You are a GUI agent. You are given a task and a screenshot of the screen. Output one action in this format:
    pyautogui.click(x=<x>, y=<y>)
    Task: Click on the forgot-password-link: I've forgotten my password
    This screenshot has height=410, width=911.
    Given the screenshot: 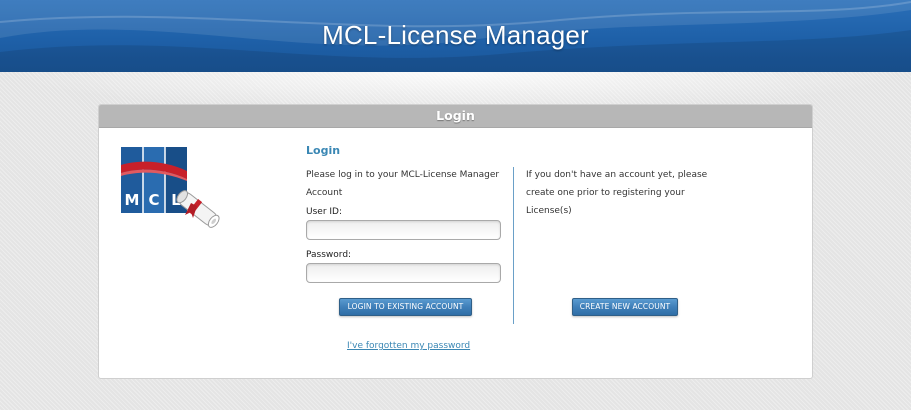 What is the action you would take?
    pyautogui.click(x=408, y=346)
    